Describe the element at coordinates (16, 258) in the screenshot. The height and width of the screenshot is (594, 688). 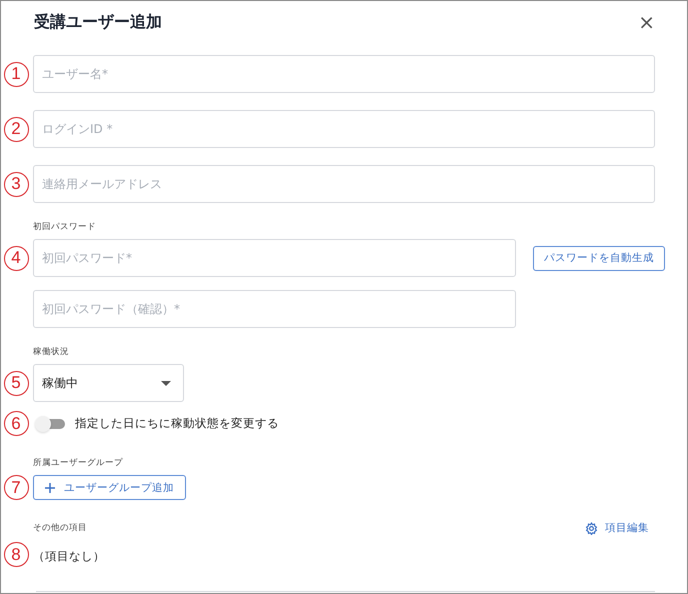
I see `step-marker: 4` at that location.